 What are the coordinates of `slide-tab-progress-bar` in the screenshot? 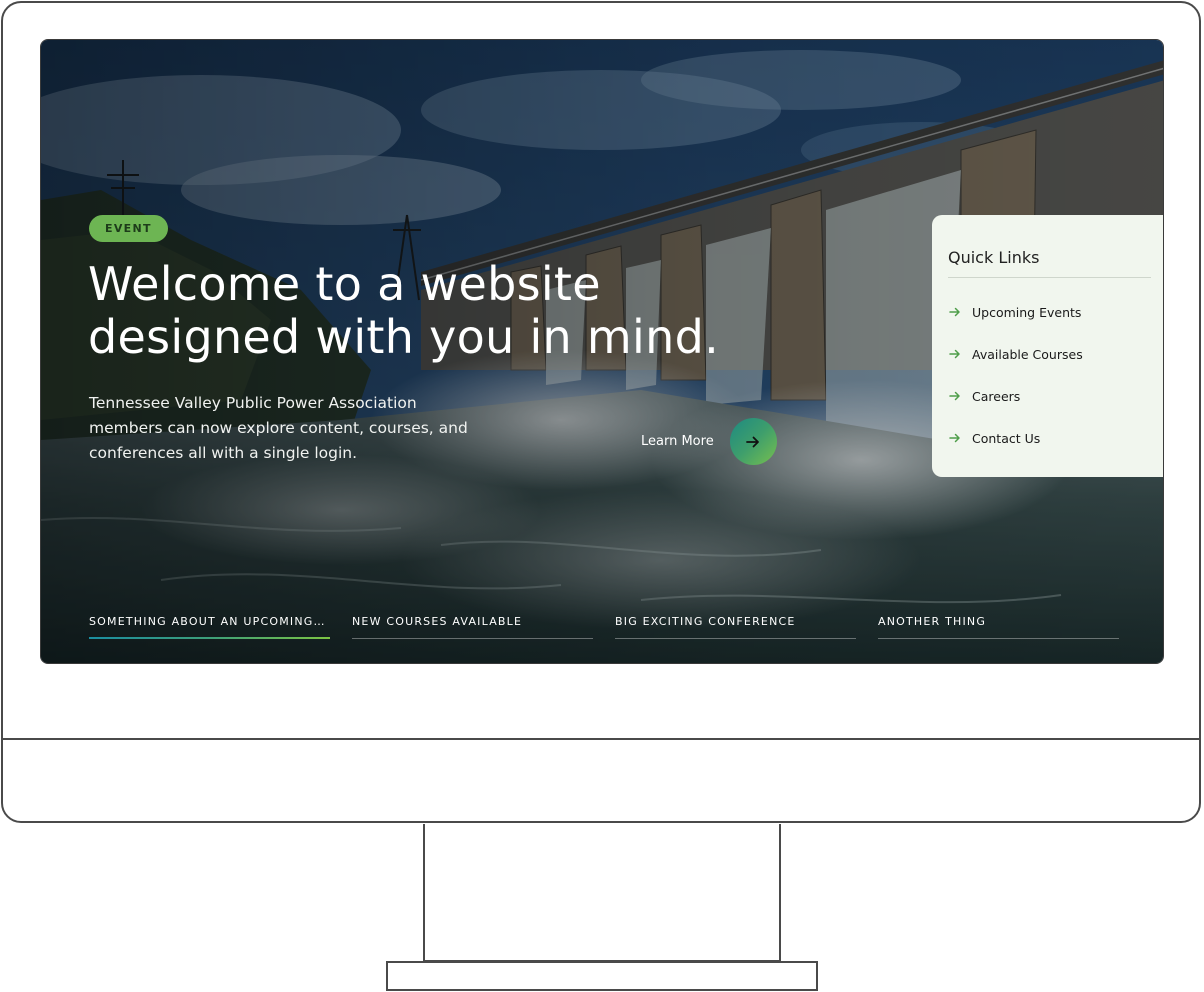 It's located at (209, 638).